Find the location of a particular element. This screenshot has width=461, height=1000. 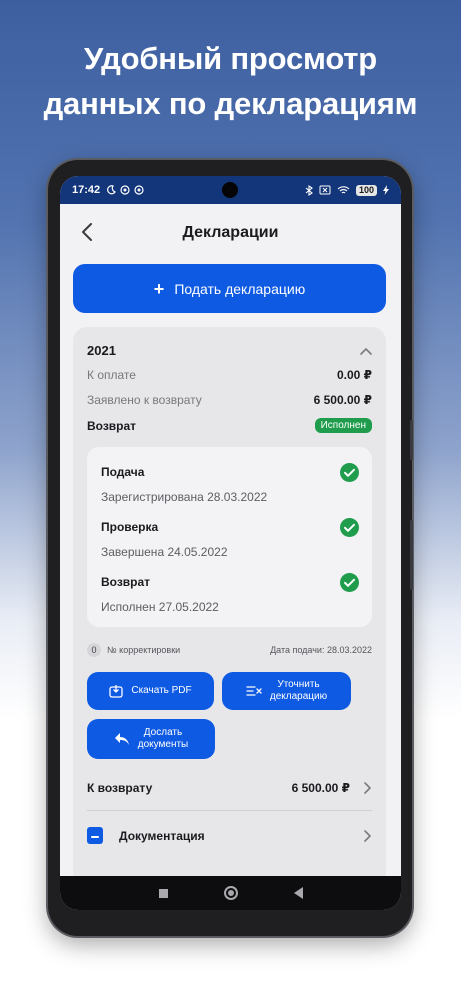

correction-number: 0 is located at coordinates (94, 650).